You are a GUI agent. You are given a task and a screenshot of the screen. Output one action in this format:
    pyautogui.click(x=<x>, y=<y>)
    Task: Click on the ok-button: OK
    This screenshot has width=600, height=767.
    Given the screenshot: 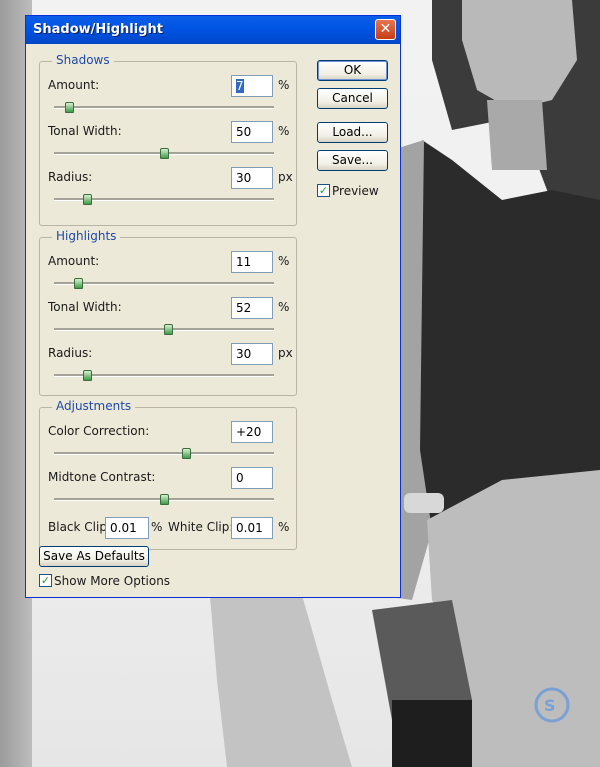 What is the action you would take?
    pyautogui.click(x=352, y=70)
    